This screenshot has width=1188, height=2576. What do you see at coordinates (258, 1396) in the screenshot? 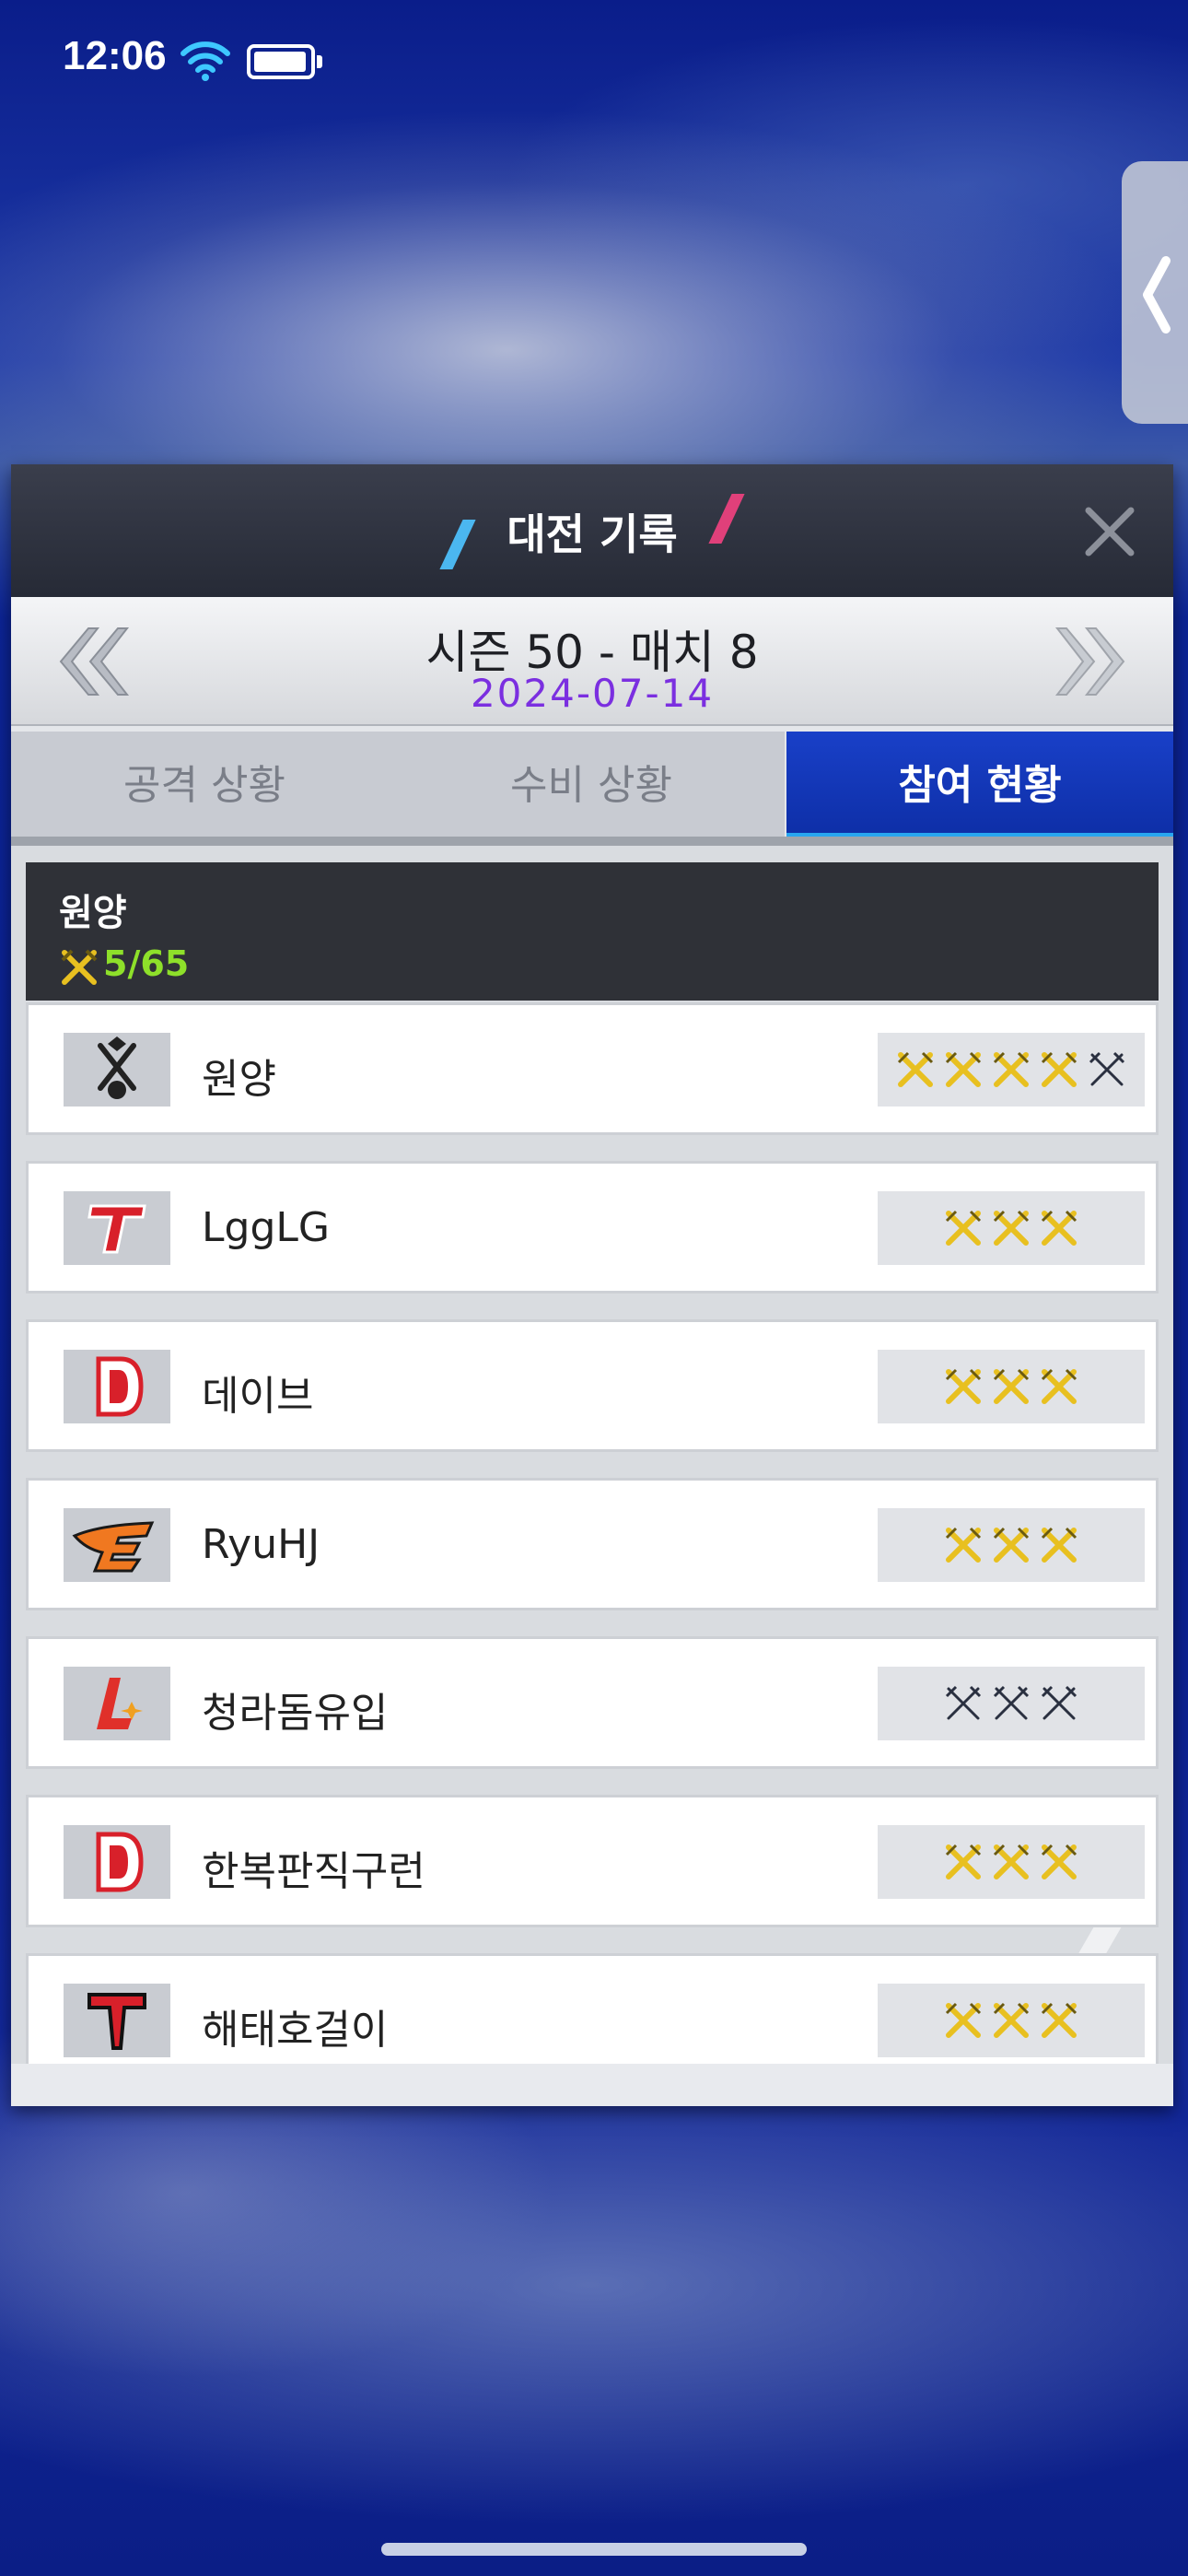
I see `member-name: 데이브` at bounding box center [258, 1396].